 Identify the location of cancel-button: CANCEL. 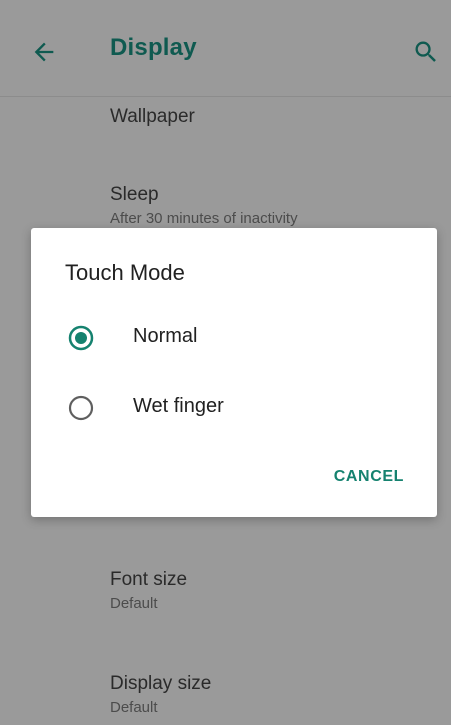
(369, 477).